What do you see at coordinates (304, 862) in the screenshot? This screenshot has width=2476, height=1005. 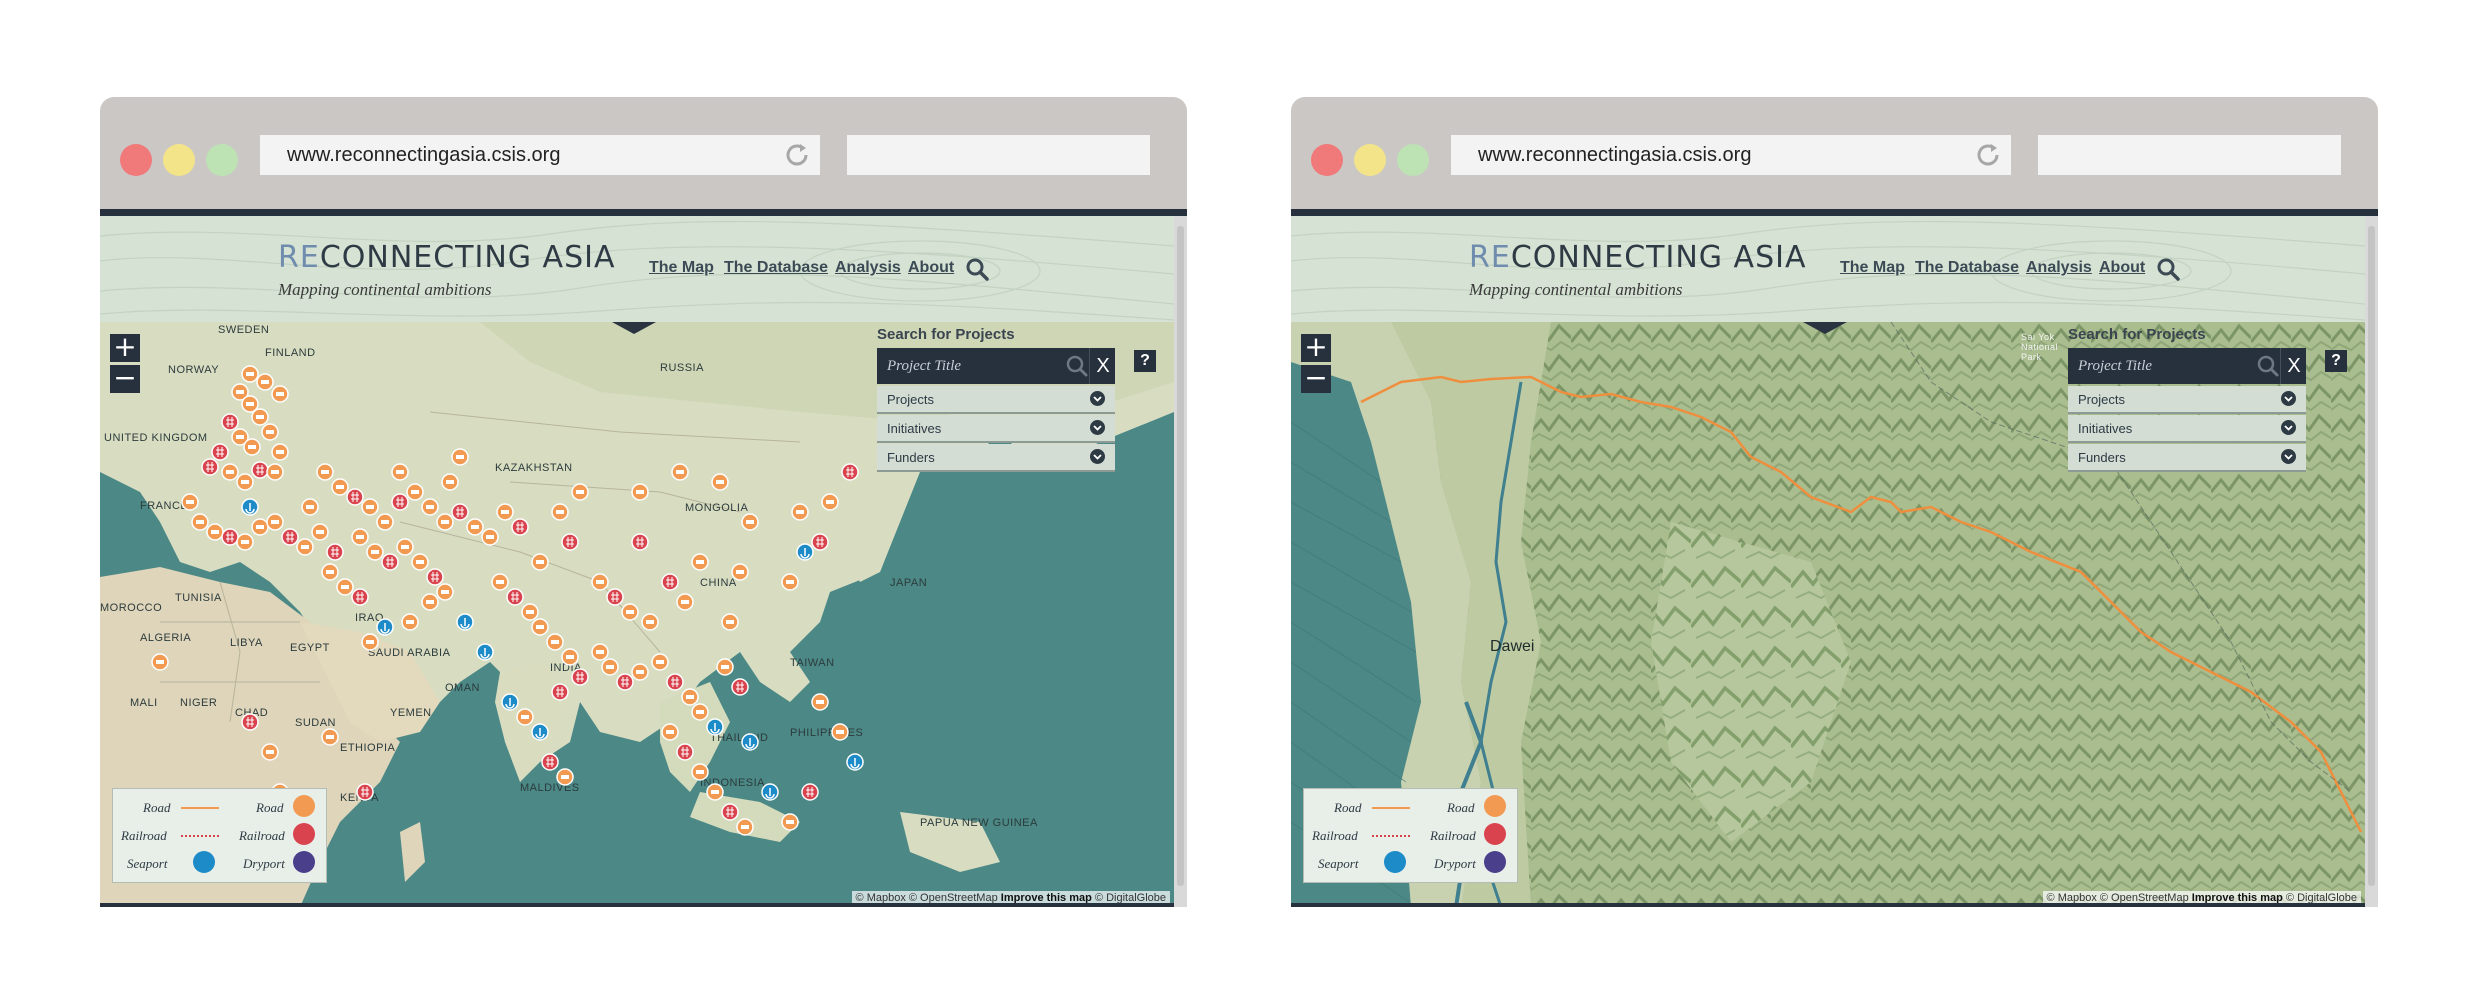 I see `dryport-icon` at bounding box center [304, 862].